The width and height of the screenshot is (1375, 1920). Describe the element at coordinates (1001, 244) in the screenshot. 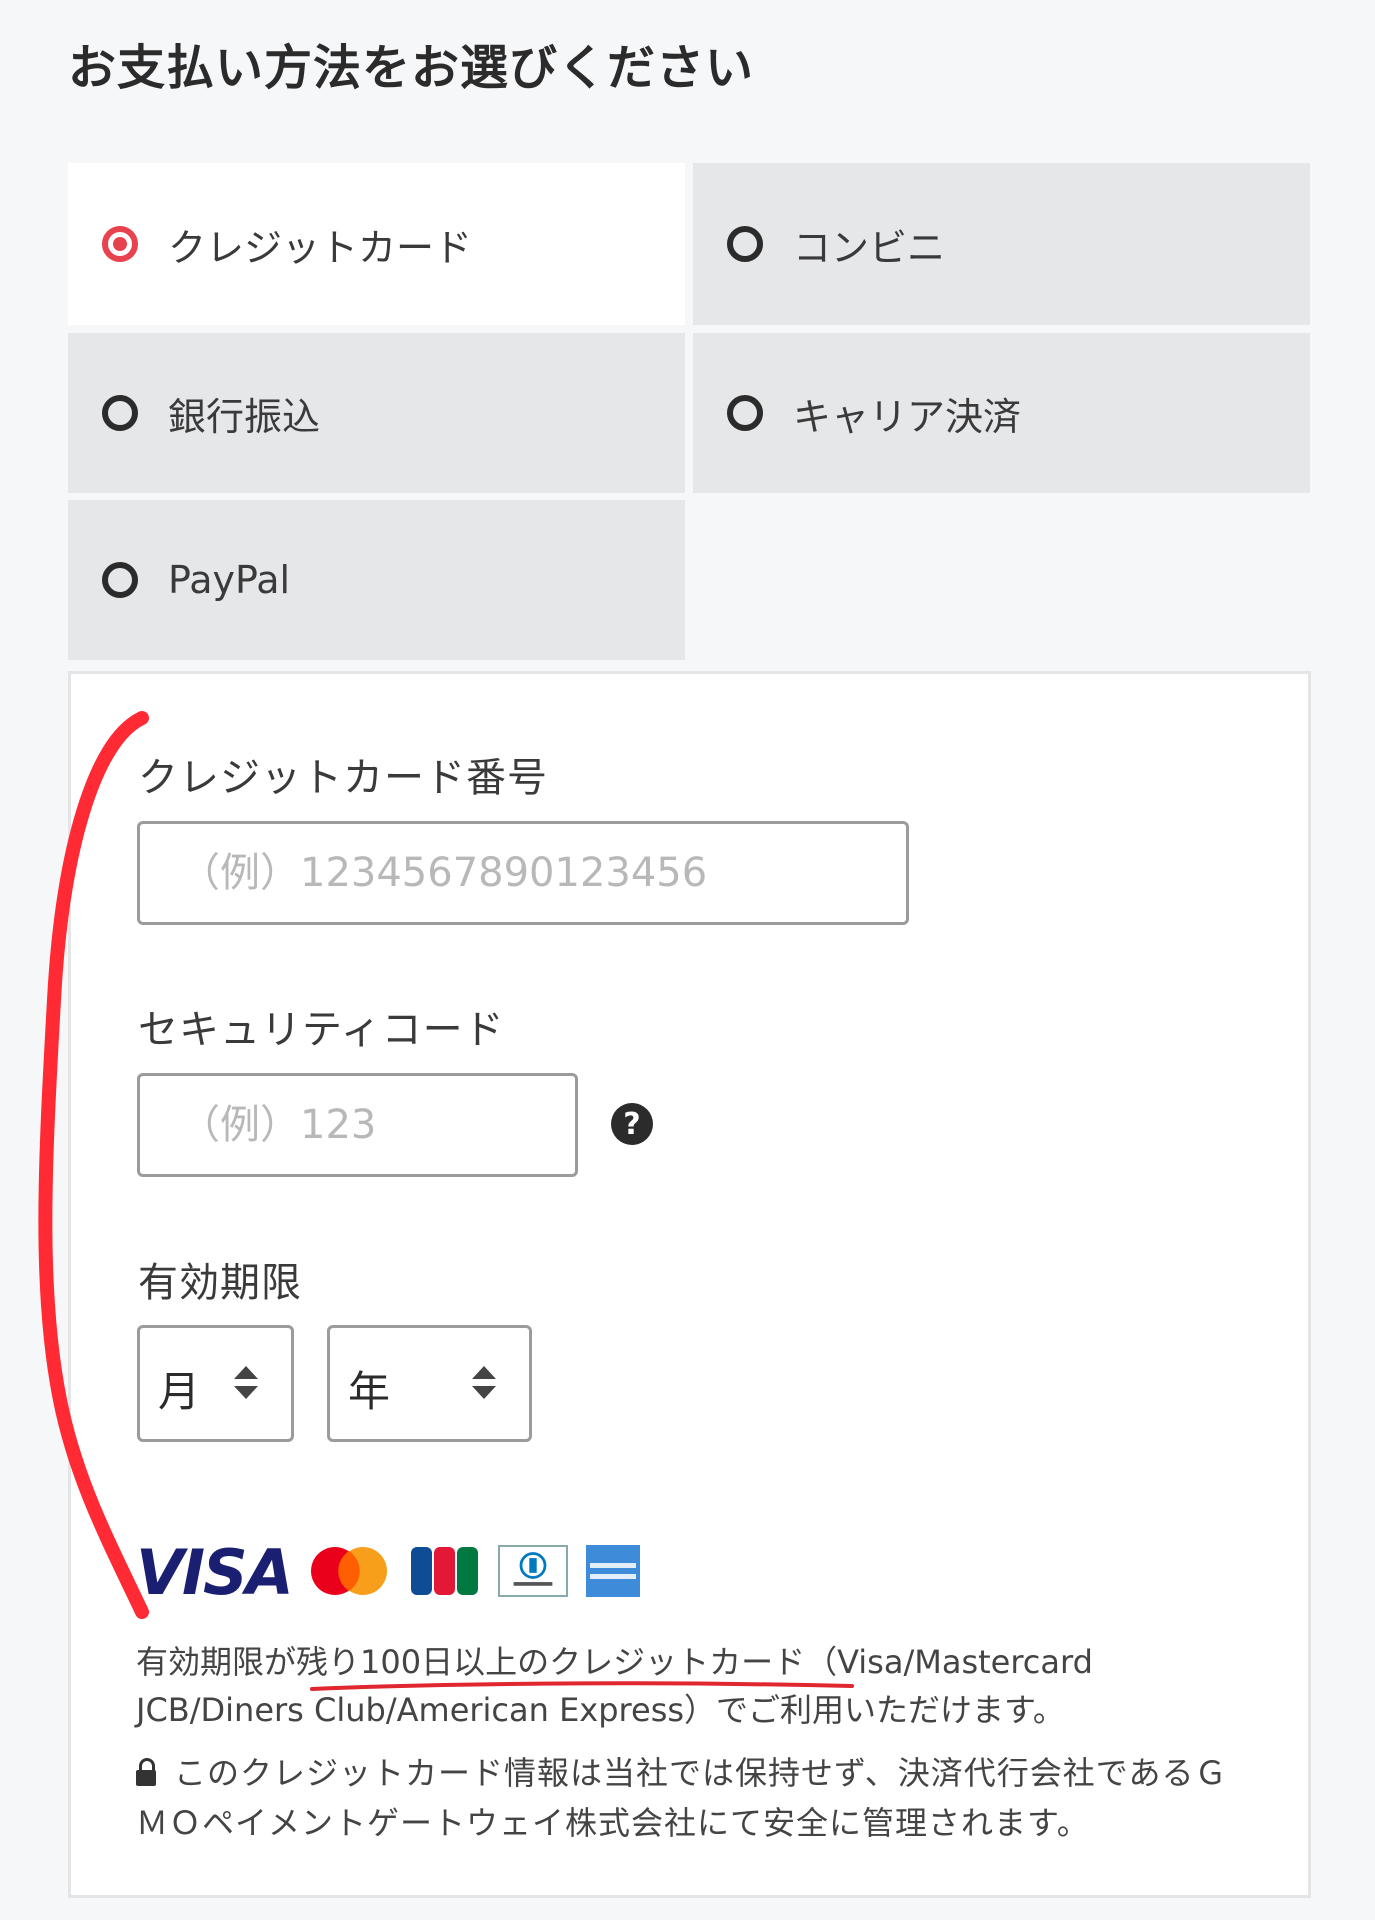

I see `payment-option-convenience-store: コンビニ` at that location.